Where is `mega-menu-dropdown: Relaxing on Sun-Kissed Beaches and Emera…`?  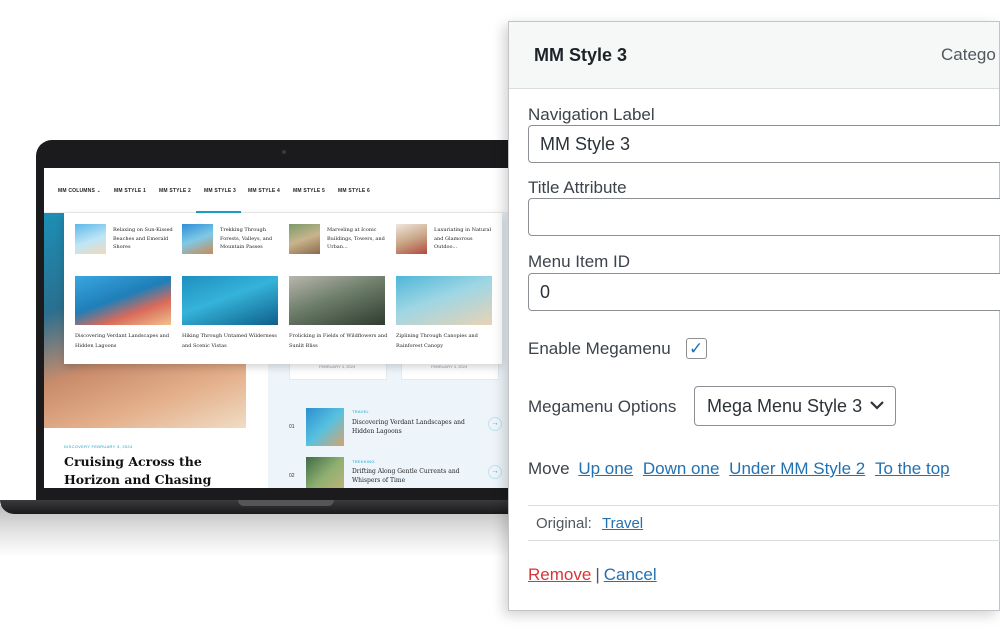
mega-menu-dropdown: Relaxing on Sun-Kissed Beaches and Emera… is located at coordinates (283, 288).